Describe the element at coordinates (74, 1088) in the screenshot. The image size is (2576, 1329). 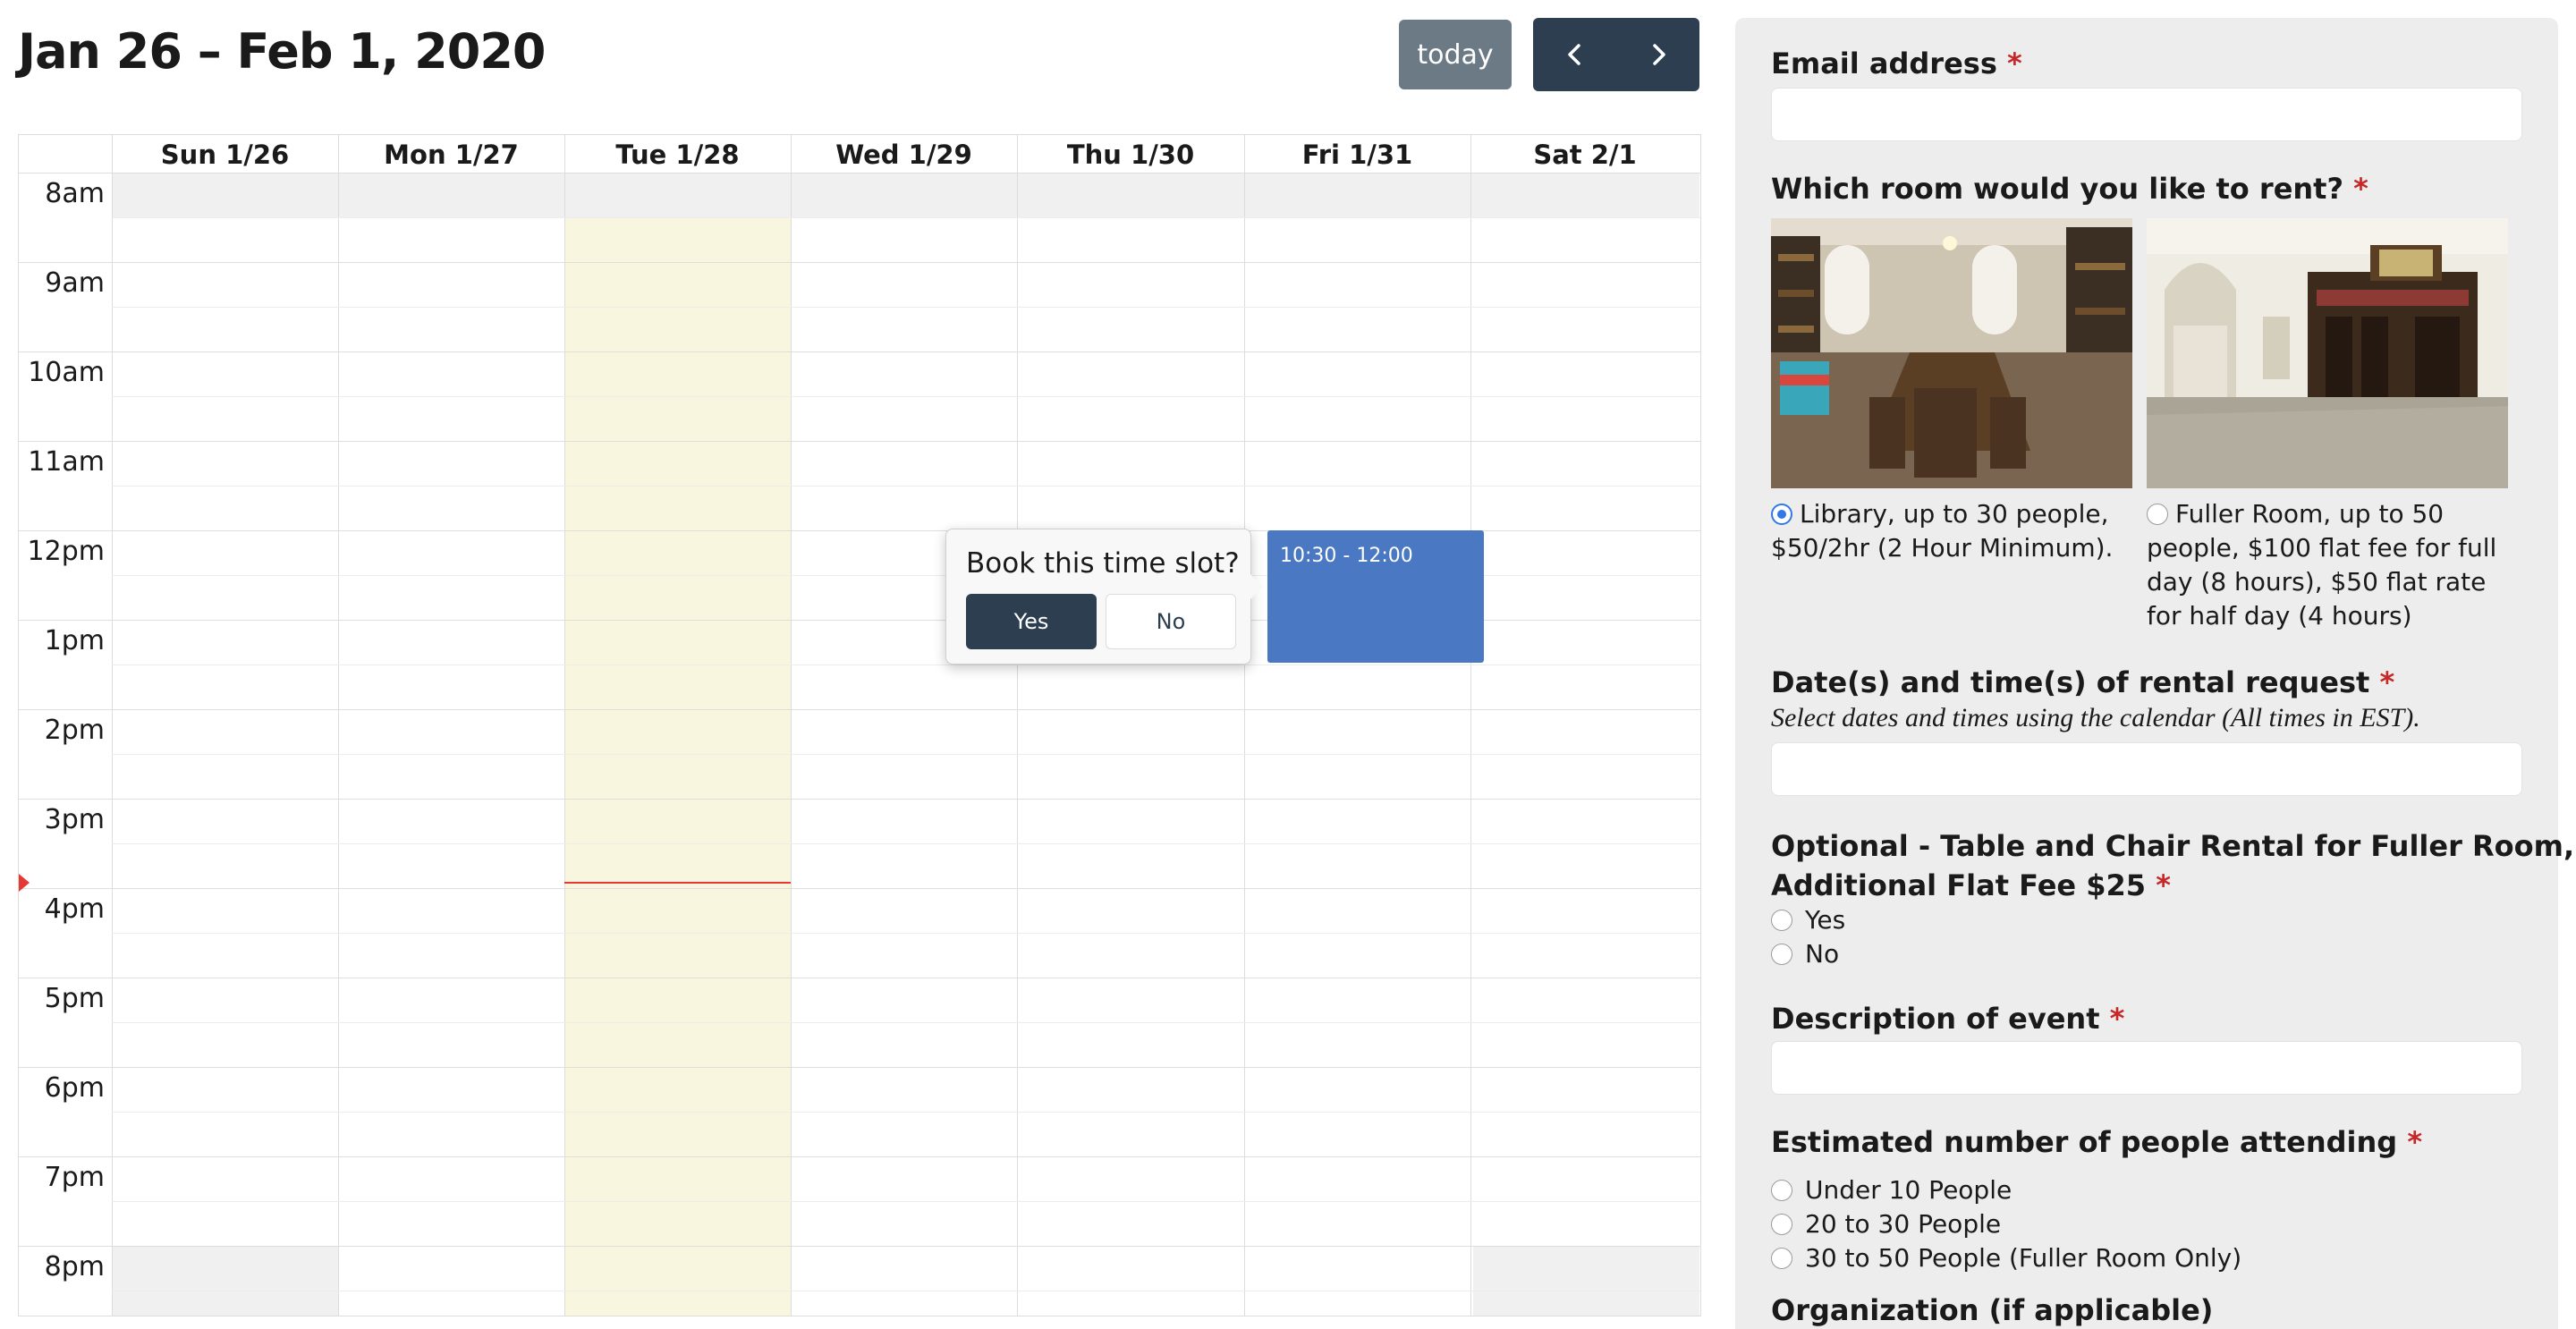
I see `time-label: 6pm` at that location.